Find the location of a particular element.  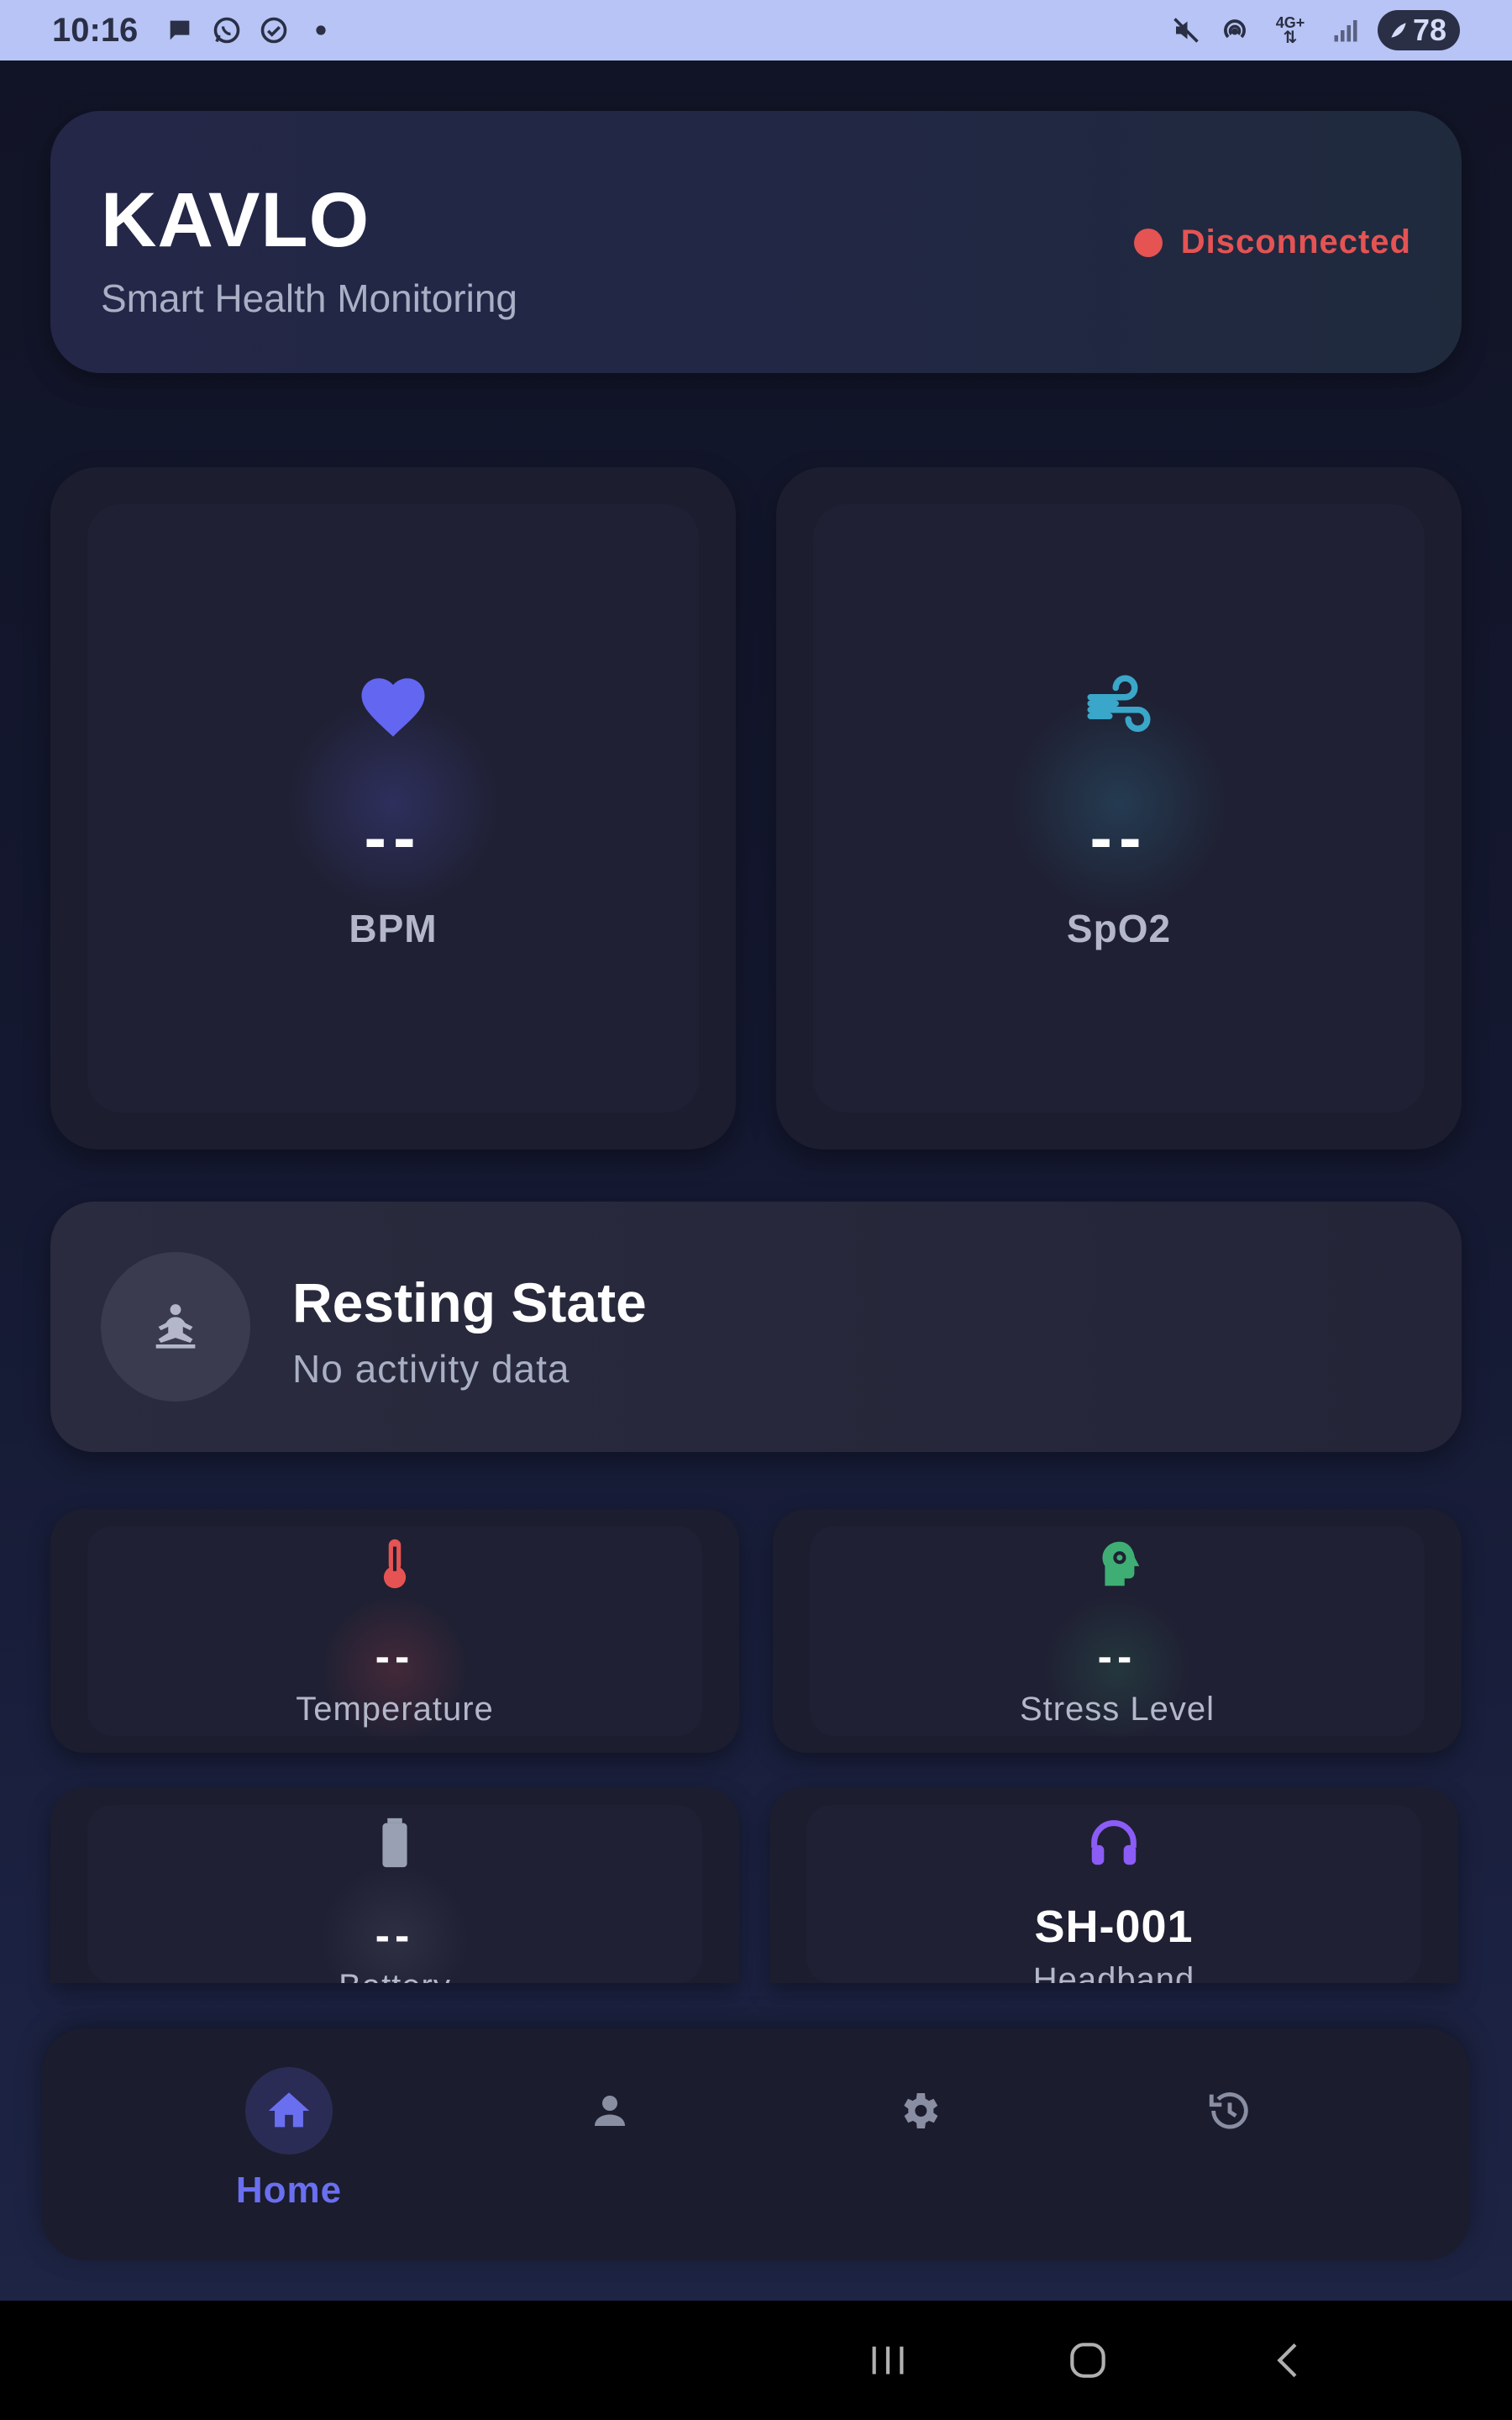

activity-card: Resting State No activity data is located at coordinates (756, 1327).